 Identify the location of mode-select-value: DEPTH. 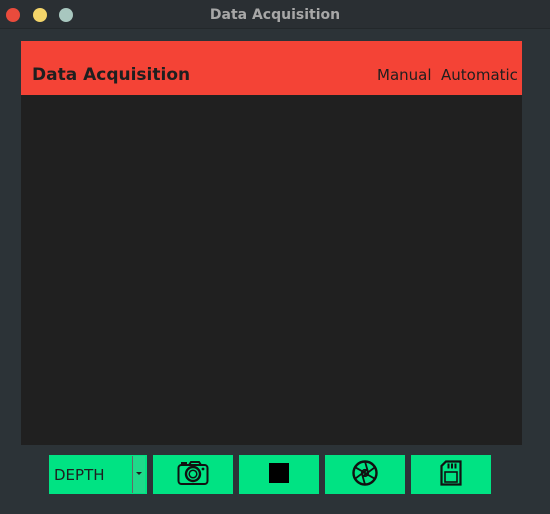
(79, 475).